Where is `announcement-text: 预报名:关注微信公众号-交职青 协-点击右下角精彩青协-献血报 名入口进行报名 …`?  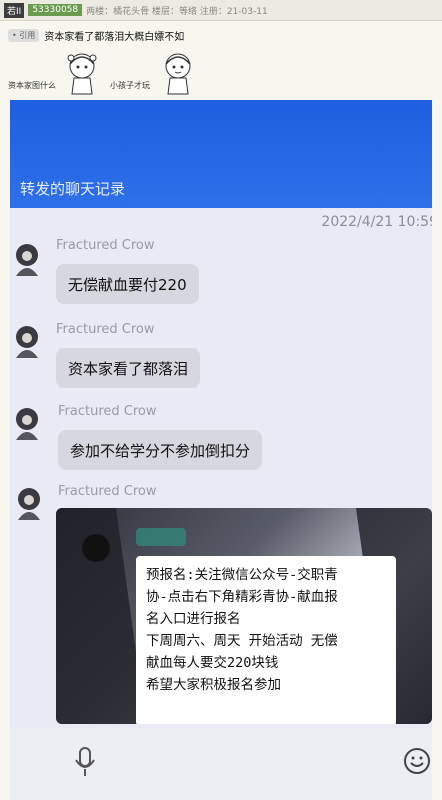 announcement-text: 预报名:关注微信公众号-交职青 协-点击右下角精彩青协-献血报 名入口进行报名 … is located at coordinates (266, 640).